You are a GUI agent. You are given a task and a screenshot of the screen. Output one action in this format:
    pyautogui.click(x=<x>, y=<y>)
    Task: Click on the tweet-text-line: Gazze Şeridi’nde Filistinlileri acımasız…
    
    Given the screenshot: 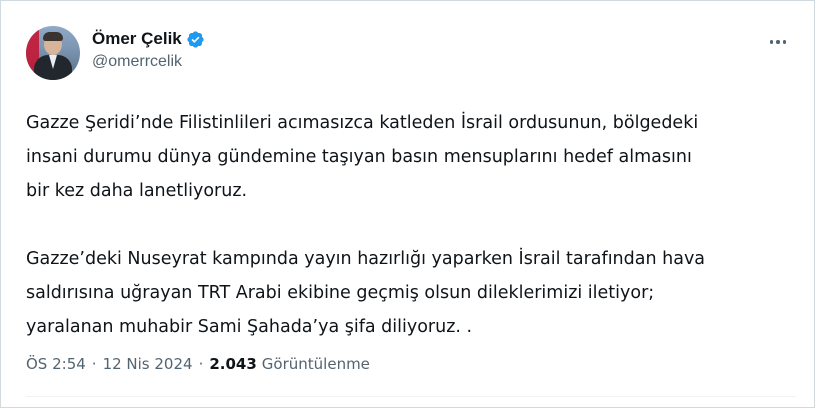 What is the action you would take?
    pyautogui.click(x=362, y=123)
    